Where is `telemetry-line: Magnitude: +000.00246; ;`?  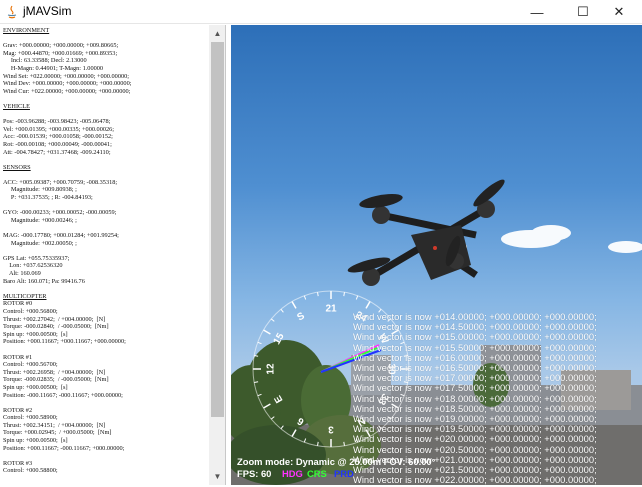 telemetry-line: Magnitude: +000.00246; ; is located at coordinates (40, 220).